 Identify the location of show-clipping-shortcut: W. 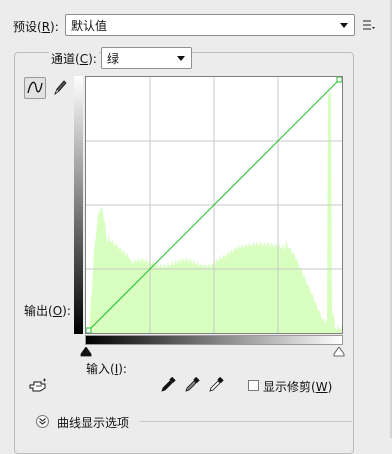
(321, 387).